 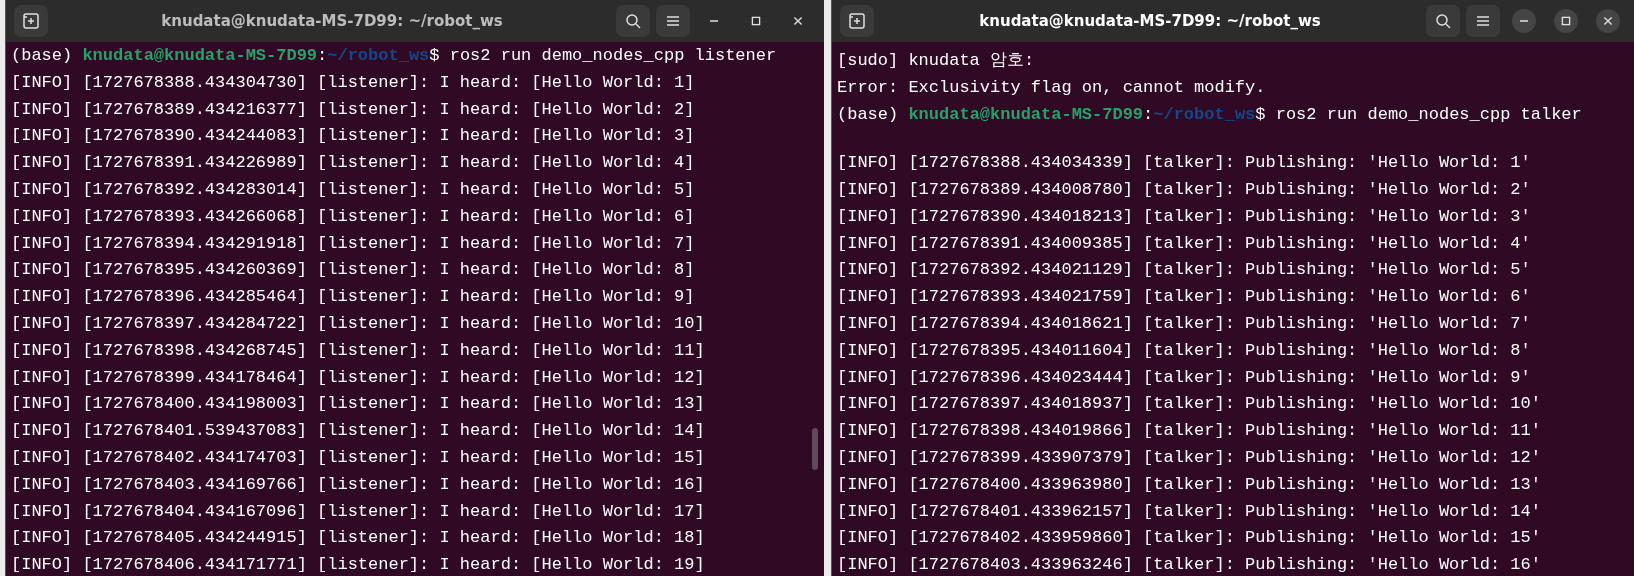 What do you see at coordinates (353, 163) in the screenshot?
I see `output-line: [INFO] [1727678391.434226989] [listener]: I heard: [Hello World: 4]` at bounding box center [353, 163].